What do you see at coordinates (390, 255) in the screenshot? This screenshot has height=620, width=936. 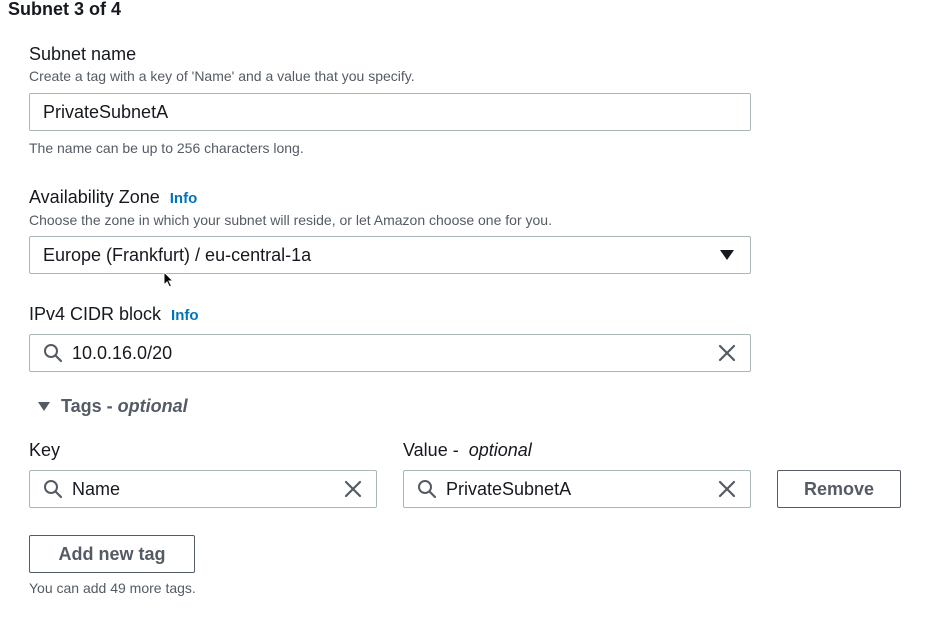 I see `availability-zone-select: Europe (Frankfurt) / eu-central-1a` at bounding box center [390, 255].